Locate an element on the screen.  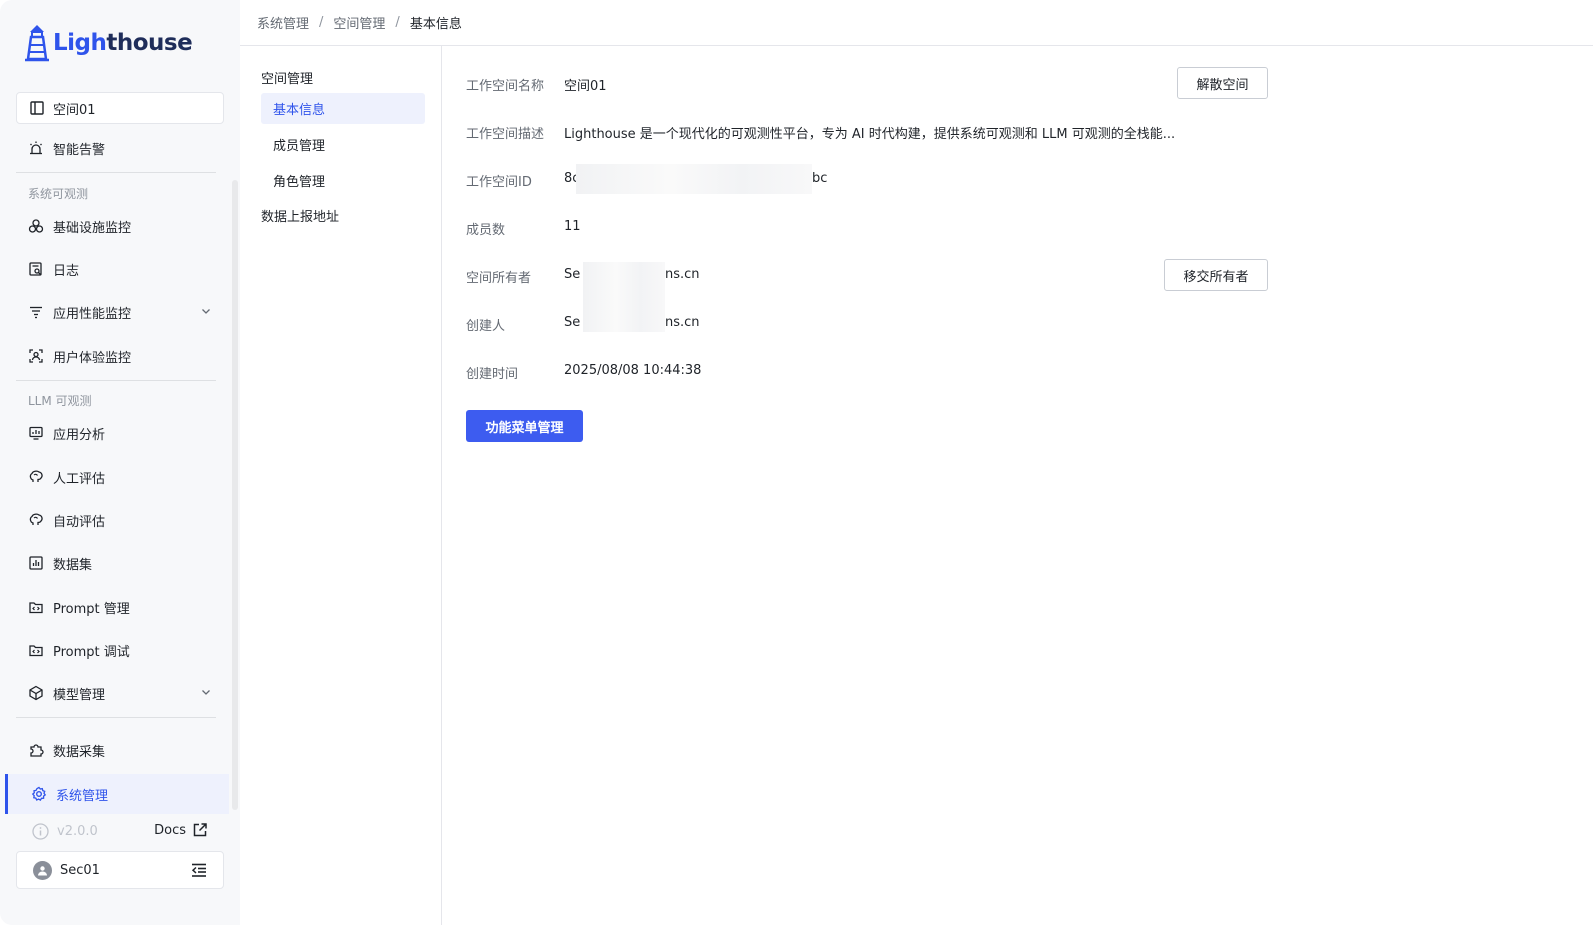
dissolve-space-button: 解散空间 is located at coordinates (1222, 83).